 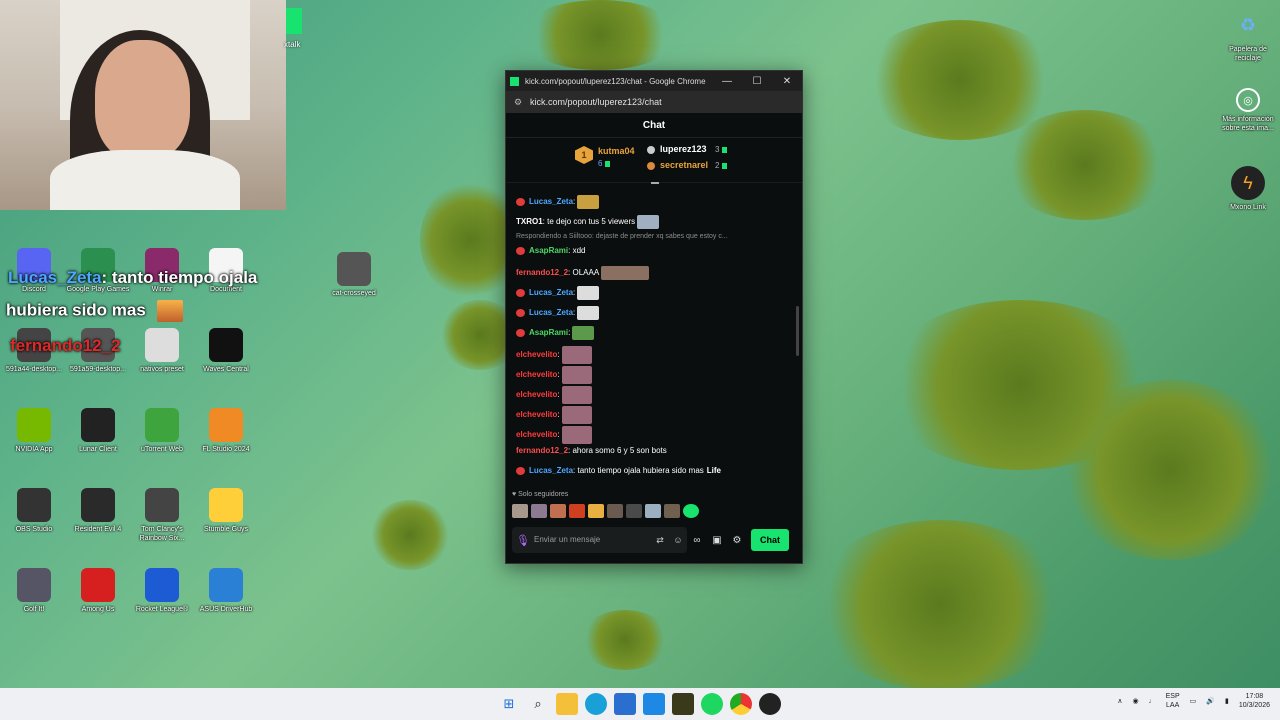 I want to click on language-indicator: ESP LAA, so click(x=1173, y=701).